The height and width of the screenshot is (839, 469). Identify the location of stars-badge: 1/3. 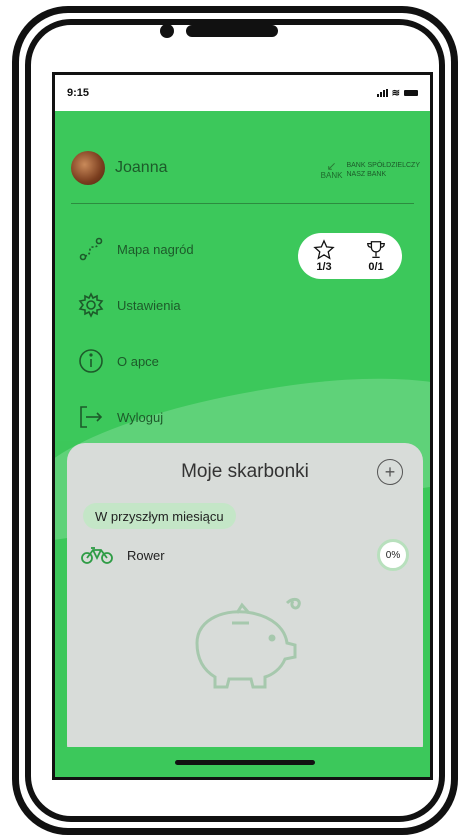
(324, 256).